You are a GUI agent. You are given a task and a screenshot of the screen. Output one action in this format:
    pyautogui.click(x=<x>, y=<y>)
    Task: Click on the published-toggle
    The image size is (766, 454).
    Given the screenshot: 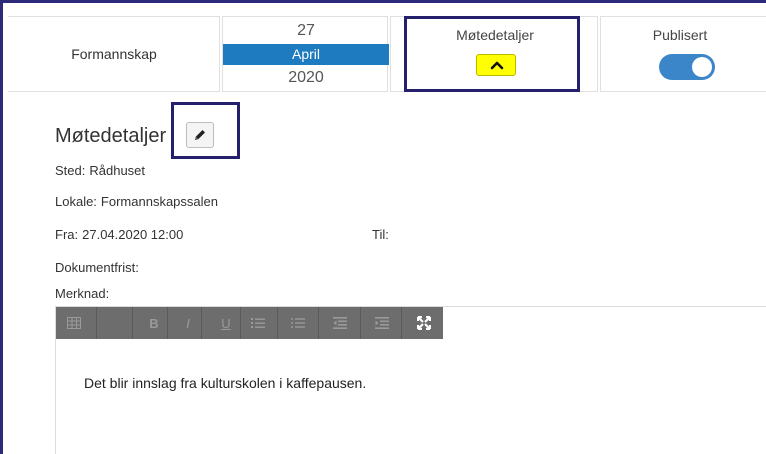 What is the action you would take?
    pyautogui.click(x=687, y=67)
    